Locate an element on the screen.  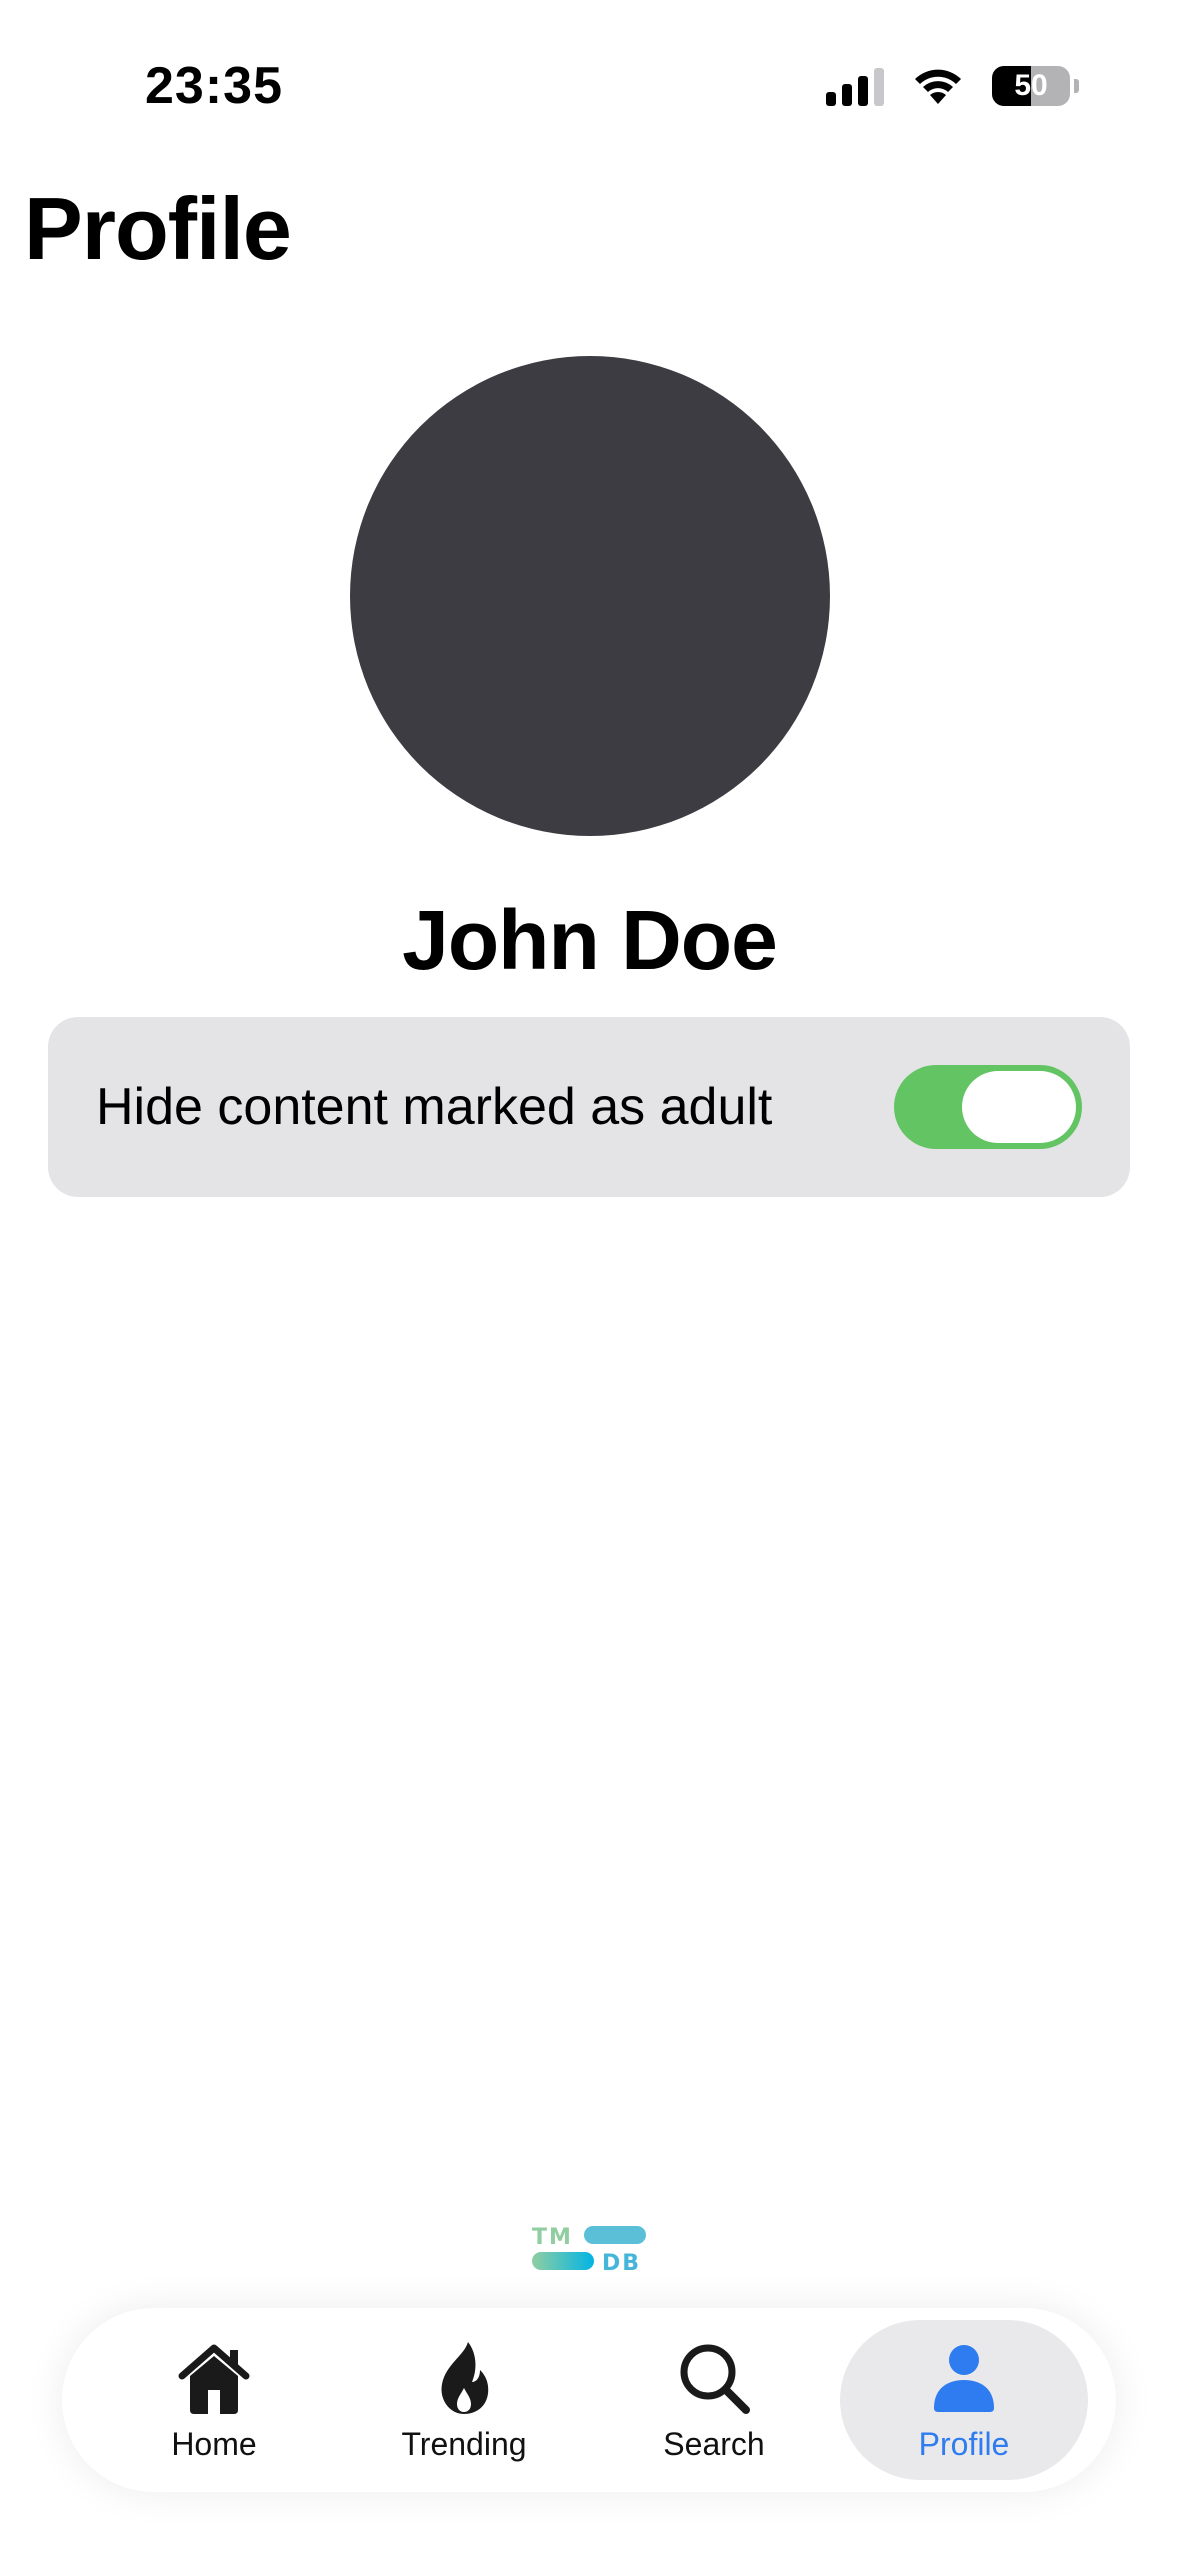
status-indicators: 50 is located at coordinates (952, 86).